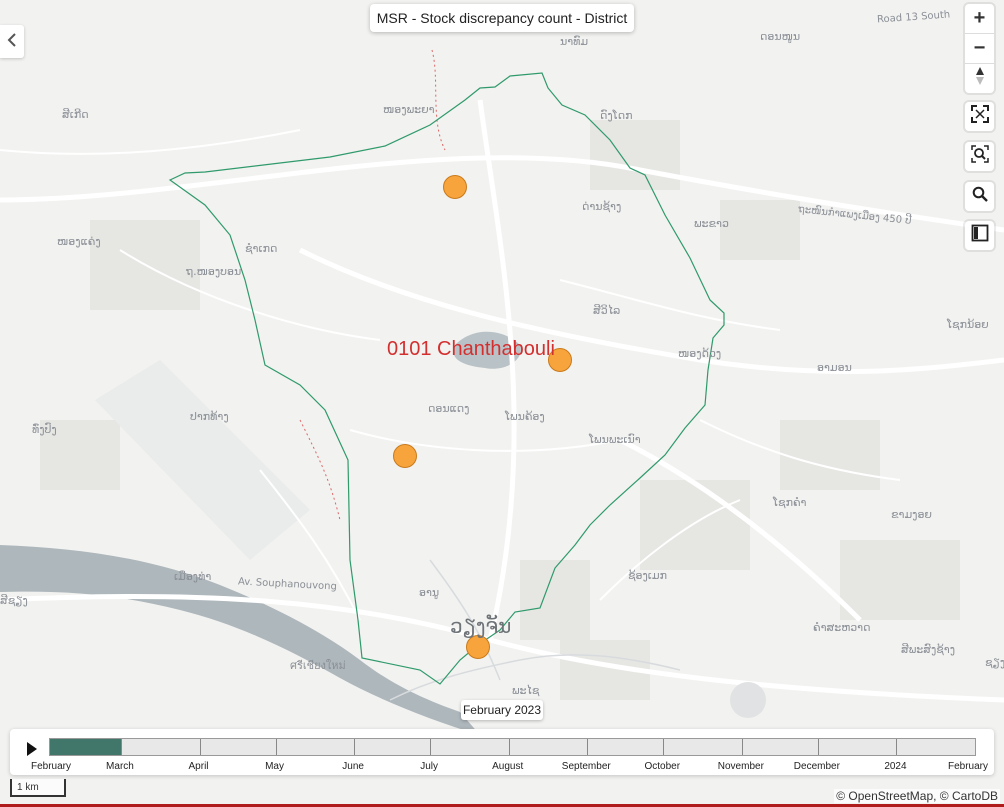 This screenshot has height=807, width=1004. I want to click on plus-icon: +, so click(979, 18).